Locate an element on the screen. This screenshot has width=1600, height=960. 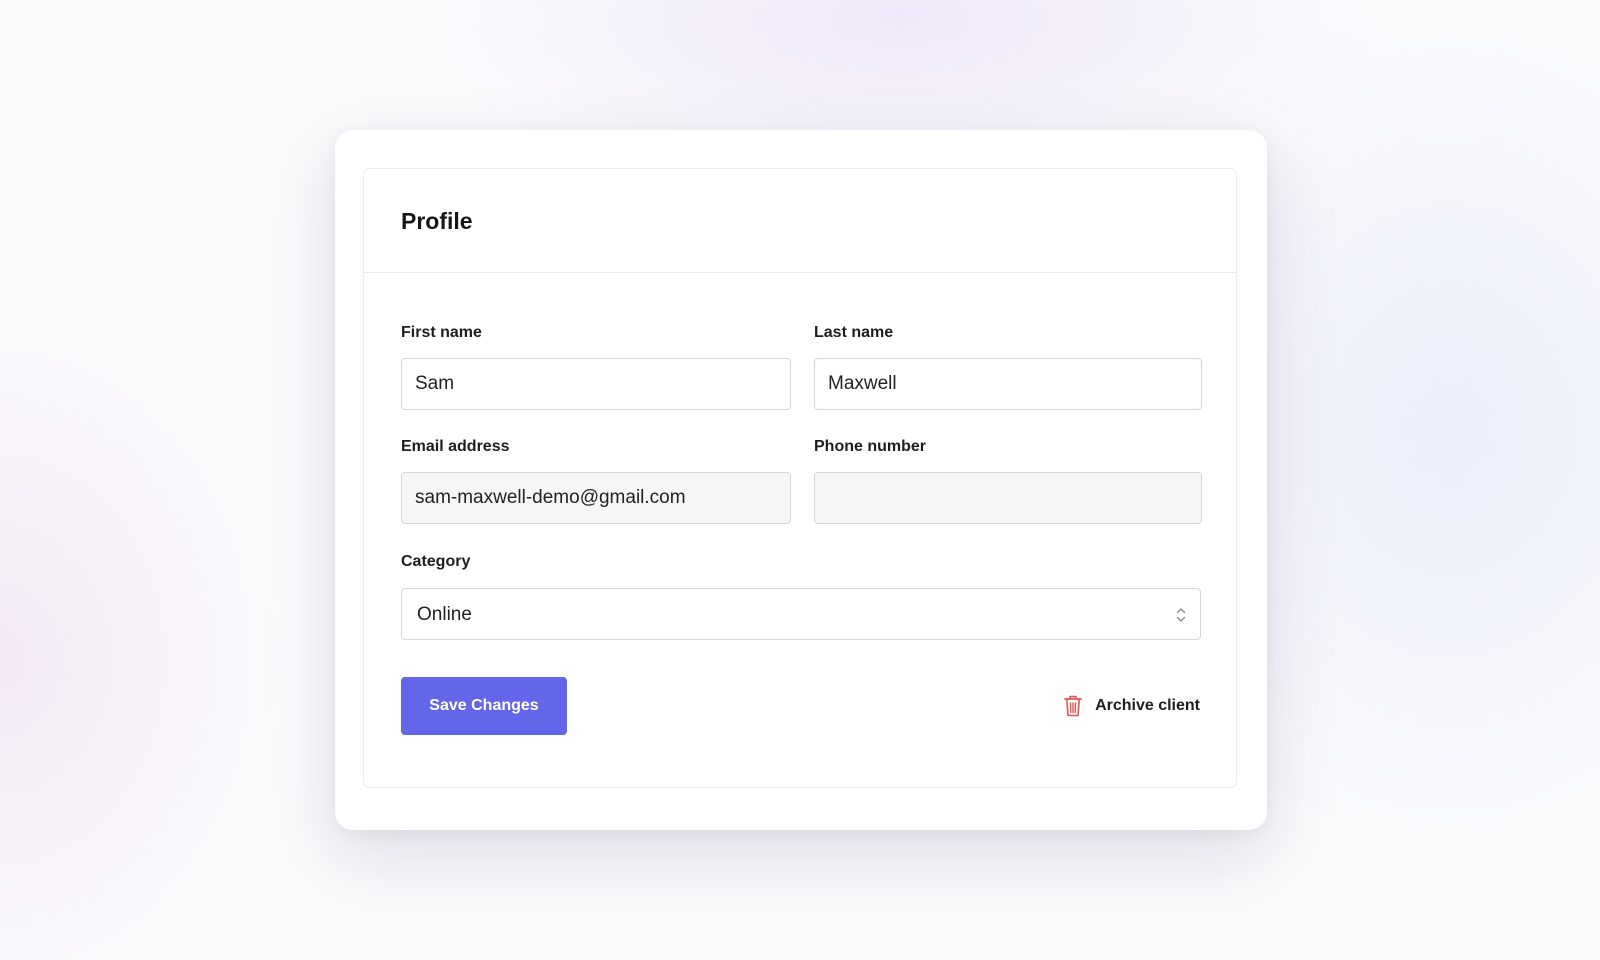
first-name-field is located at coordinates (596, 384).